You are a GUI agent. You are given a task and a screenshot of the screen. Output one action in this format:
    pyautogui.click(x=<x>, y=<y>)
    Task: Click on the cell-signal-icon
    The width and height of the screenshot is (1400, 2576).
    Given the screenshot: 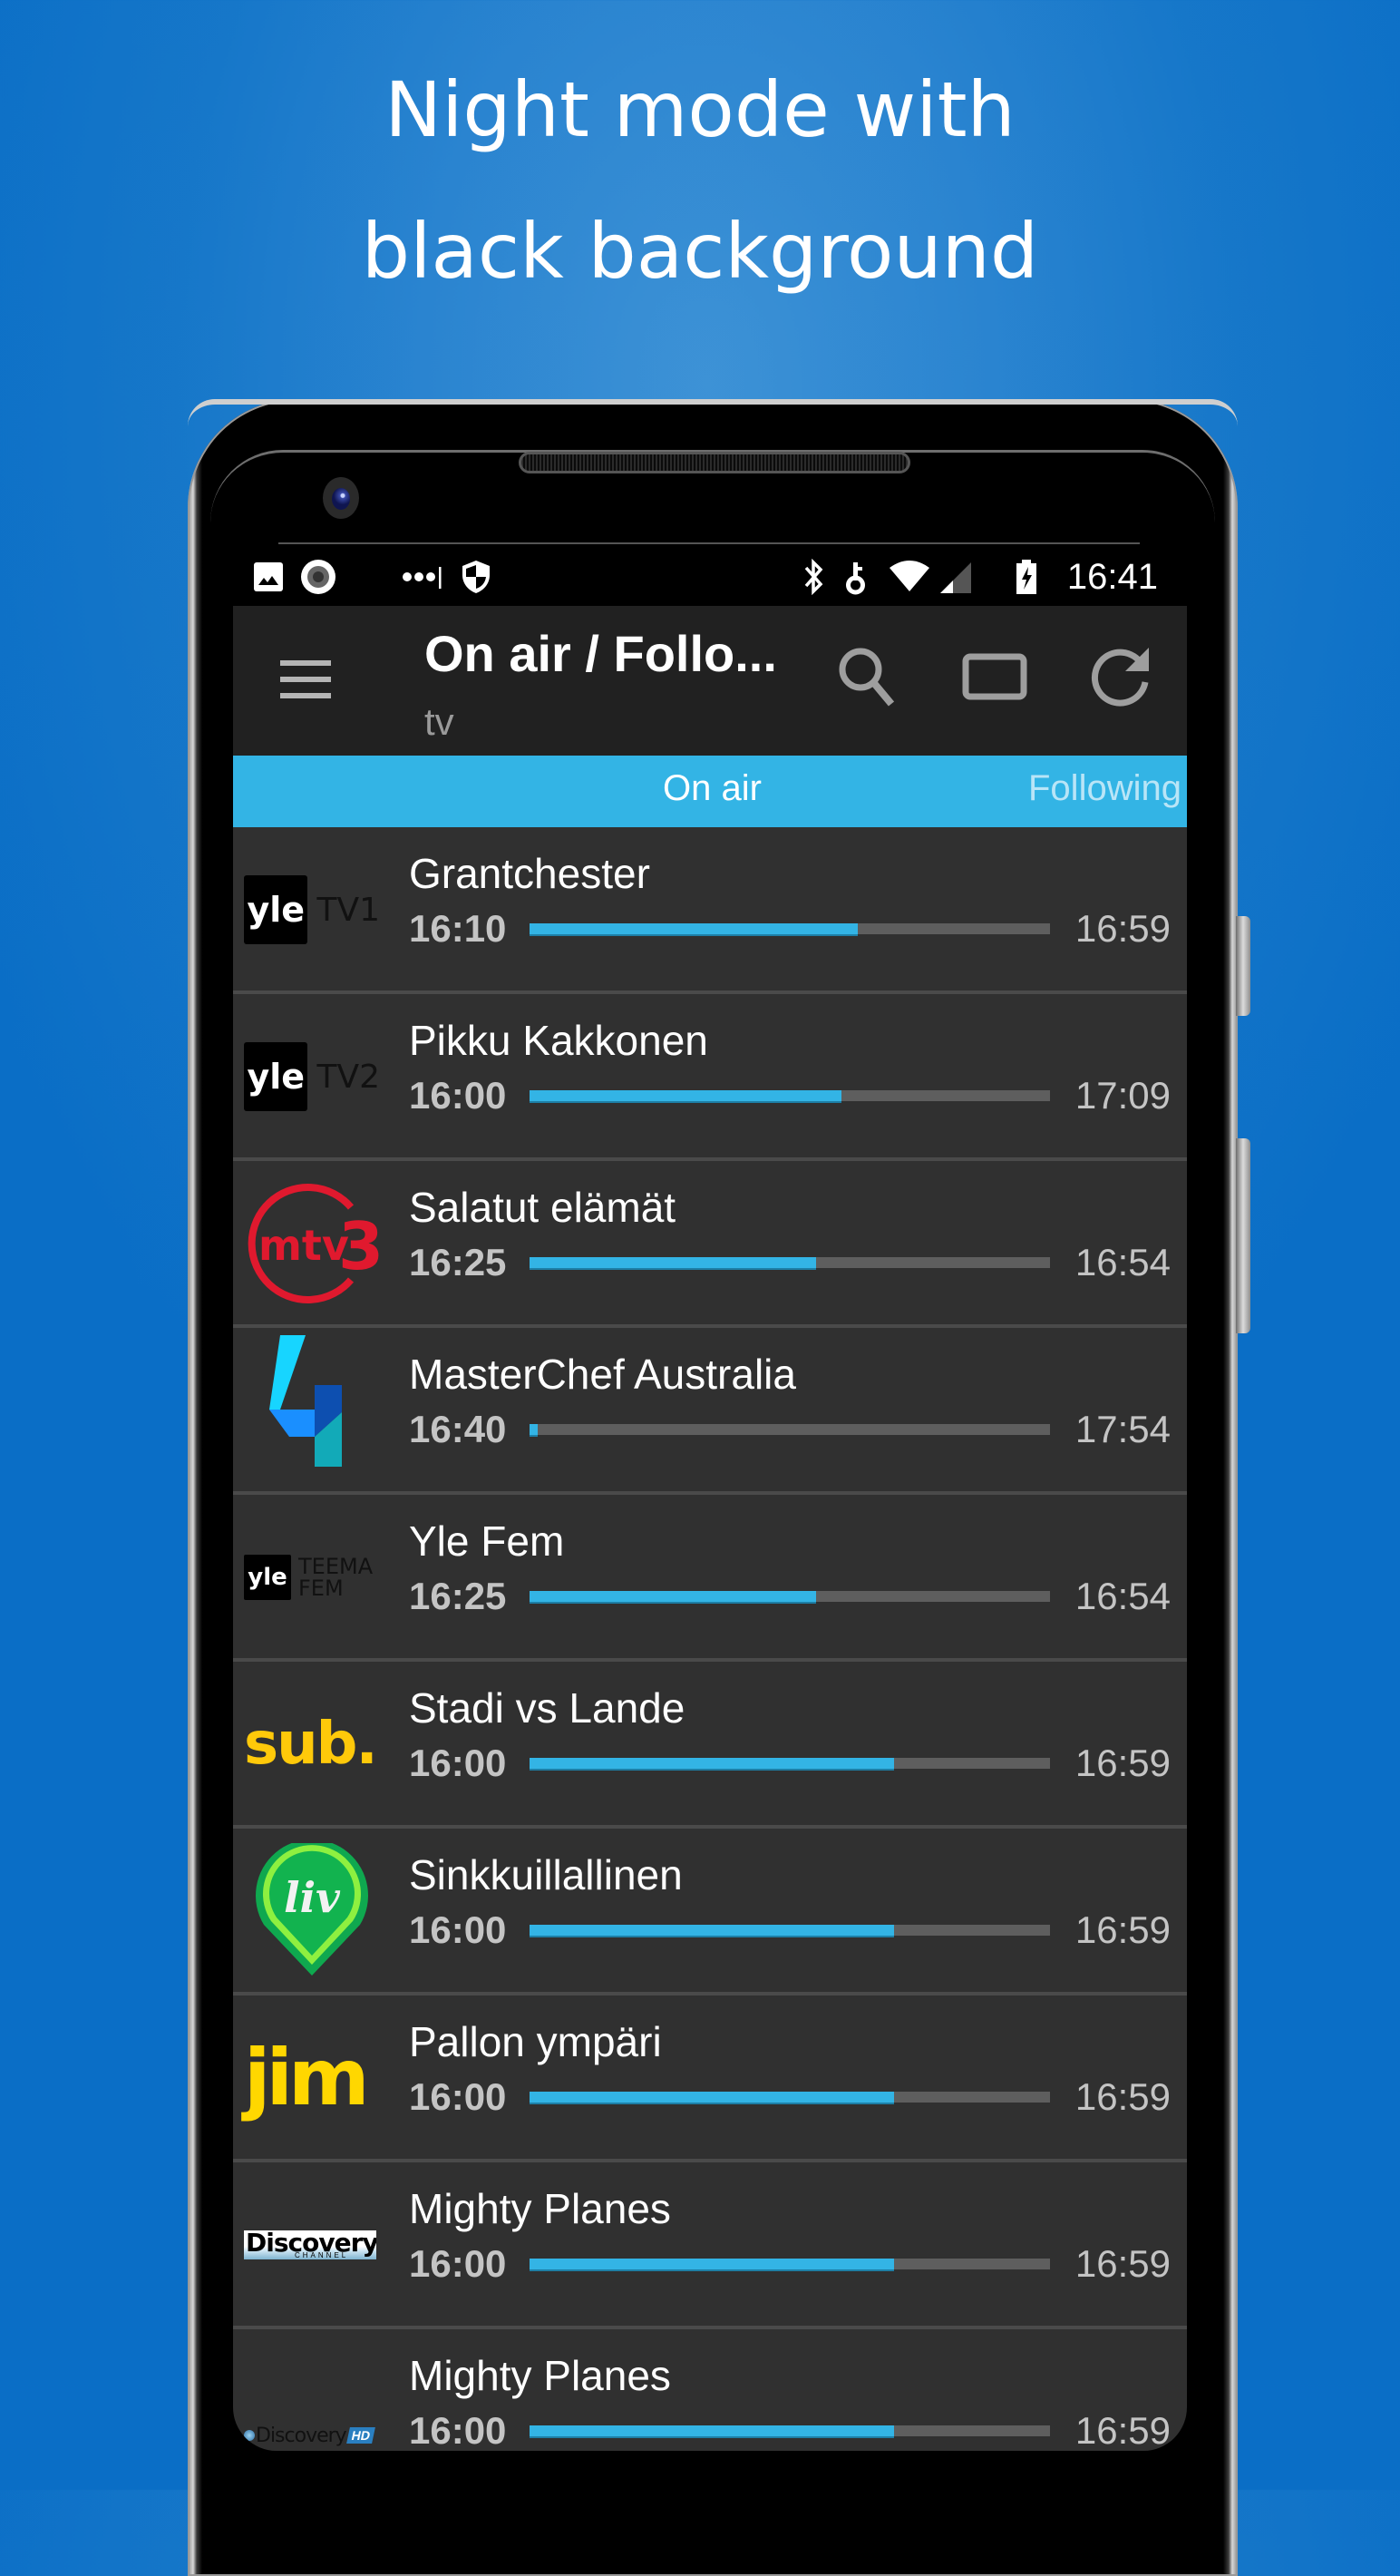 What is the action you would take?
    pyautogui.click(x=956, y=577)
    